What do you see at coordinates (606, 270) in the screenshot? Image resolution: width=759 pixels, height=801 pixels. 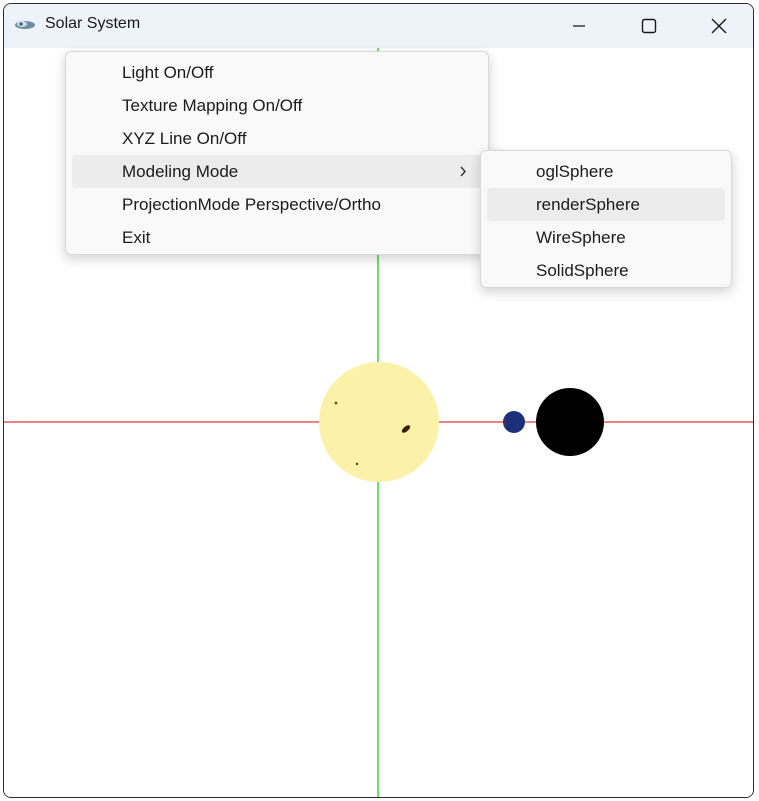 I see `submenu-item-solidsphere: SolidSphere` at bounding box center [606, 270].